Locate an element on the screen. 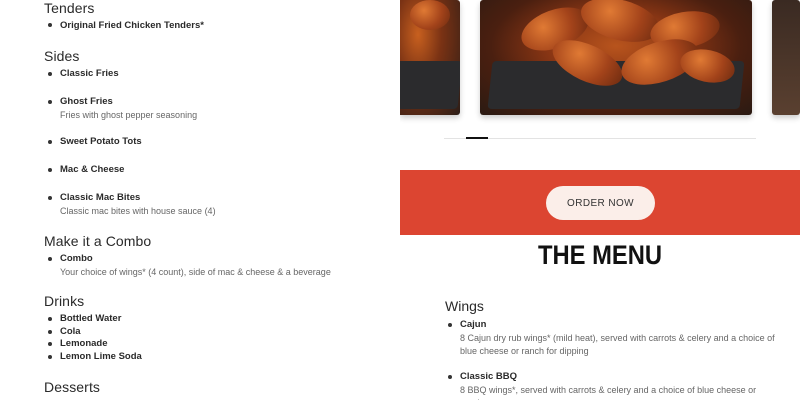 The image size is (800, 400). item-name: Original Fried Chicken Tenders* is located at coordinates (132, 25).